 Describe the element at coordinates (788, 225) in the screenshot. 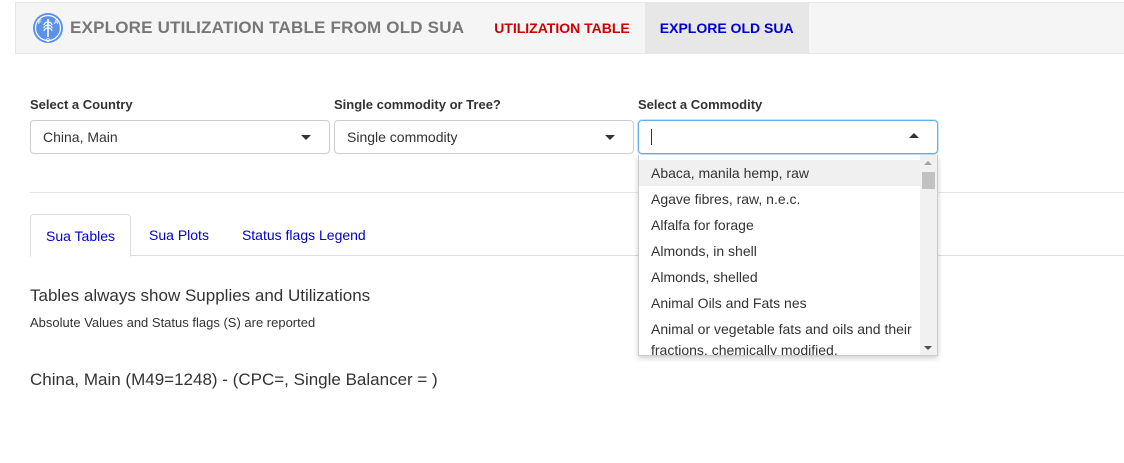

I see `dropdown-option: Alfalfa for forage` at that location.